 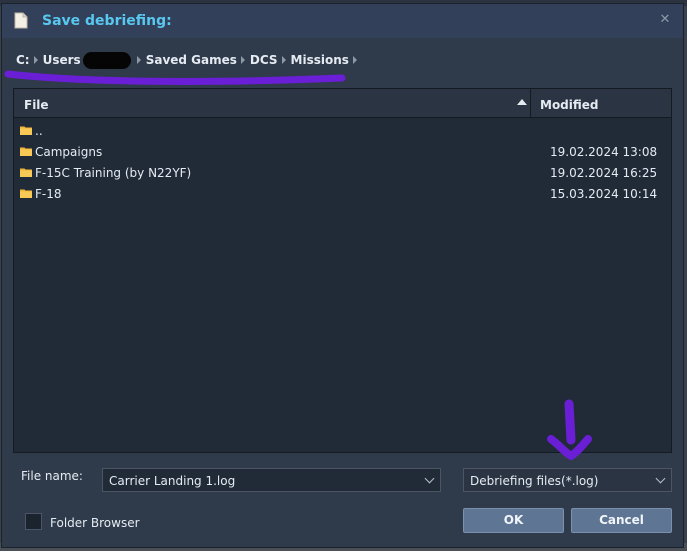 What do you see at coordinates (48, 194) in the screenshot?
I see `list-item-name: F-18` at bounding box center [48, 194].